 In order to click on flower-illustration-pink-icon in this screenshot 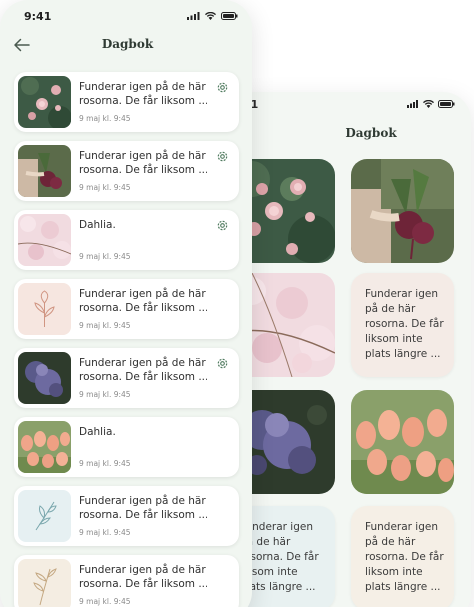, I will do `click(44, 309)`.